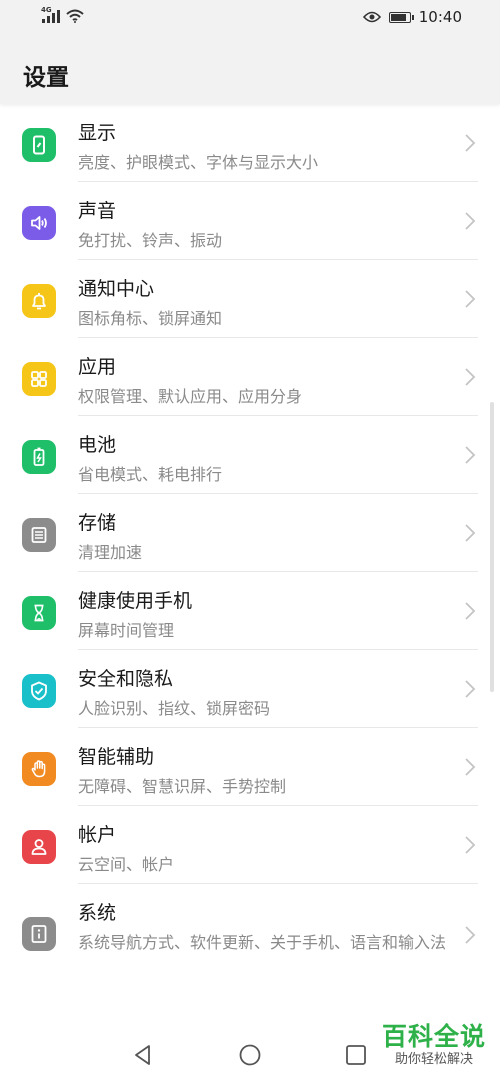 The width and height of the screenshot is (500, 1084). Describe the element at coordinates (110, 552) in the screenshot. I see `settings-item-subtitle: 清理加速` at that location.